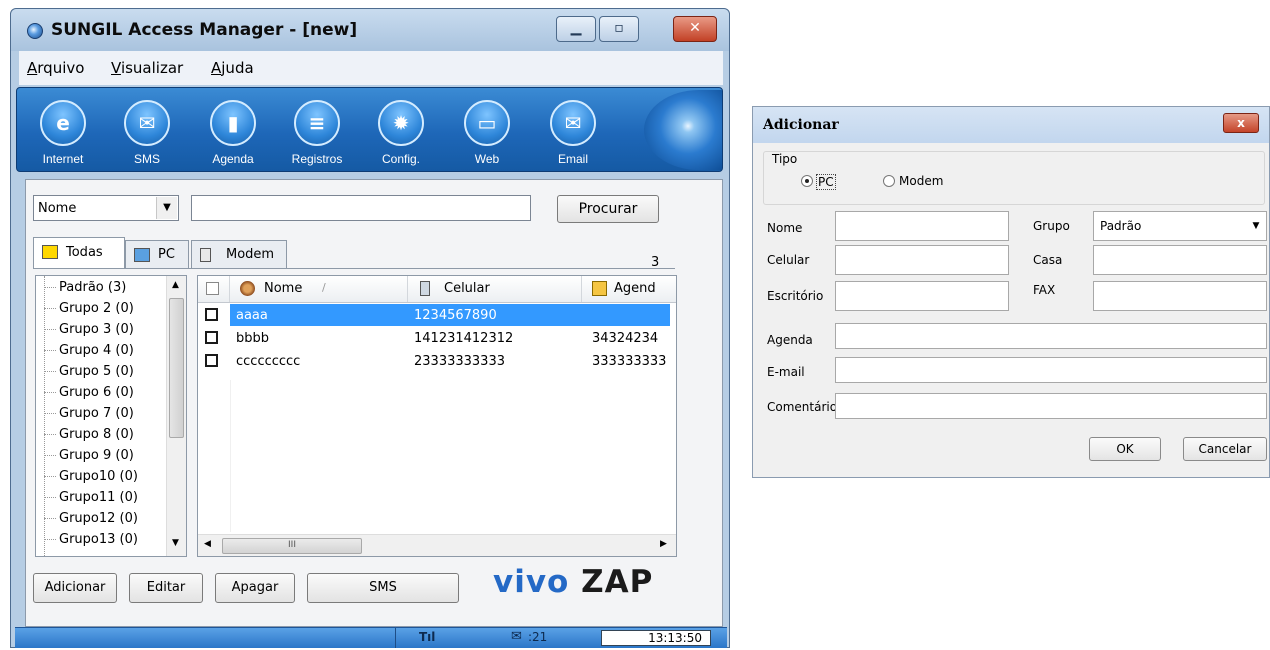 The width and height of the screenshot is (1270, 650). What do you see at coordinates (89, 392) in the screenshot?
I see `tree-item: Grupo 6 (0)` at bounding box center [89, 392].